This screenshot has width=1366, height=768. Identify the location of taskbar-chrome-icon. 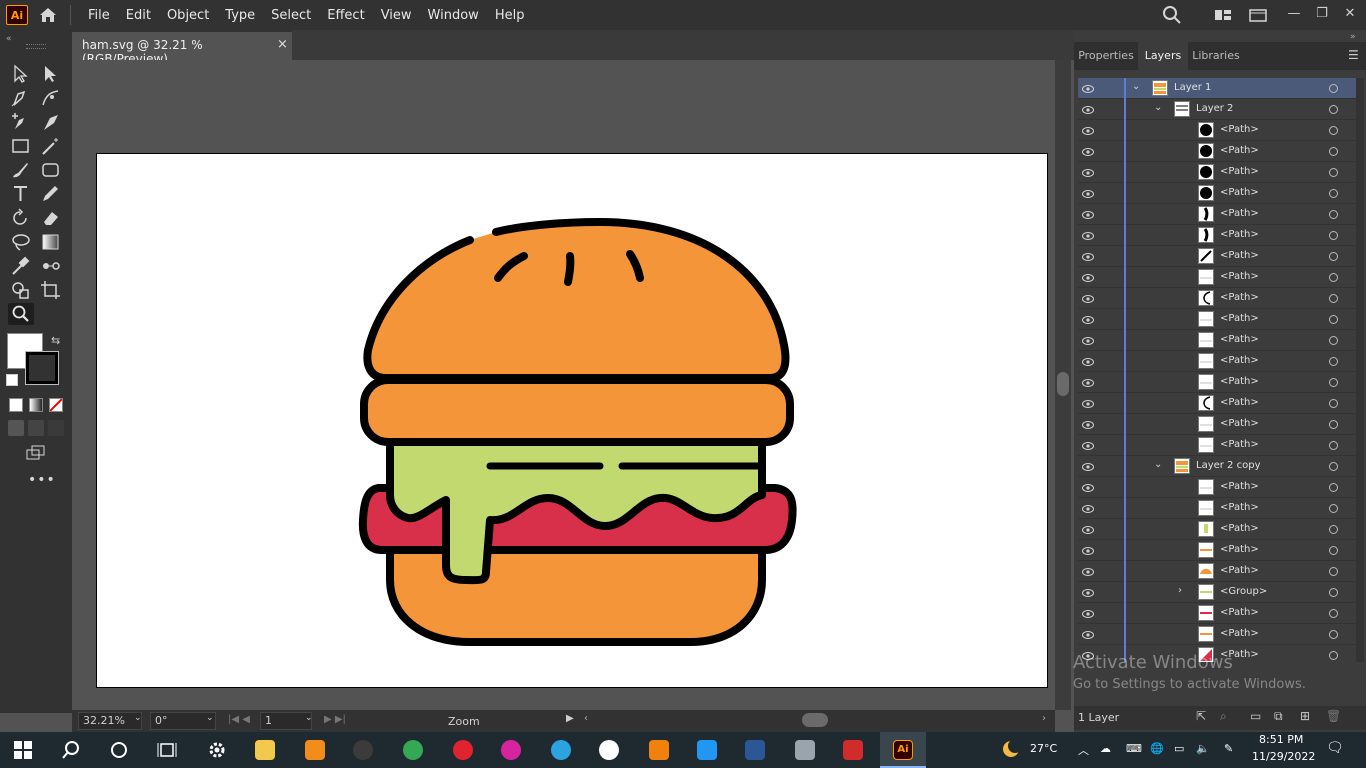
(413, 750).